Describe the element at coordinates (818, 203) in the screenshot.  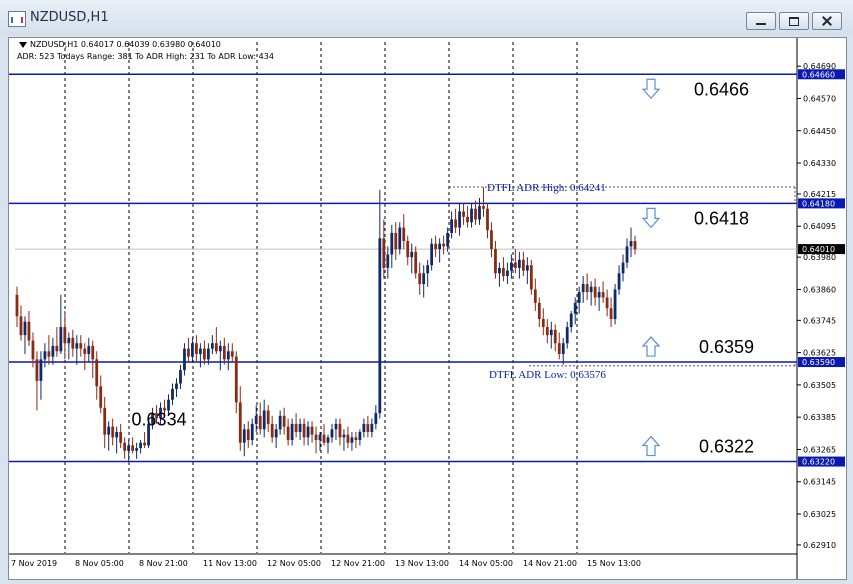
I see `level-price-tag-text: 0.64180` at that location.